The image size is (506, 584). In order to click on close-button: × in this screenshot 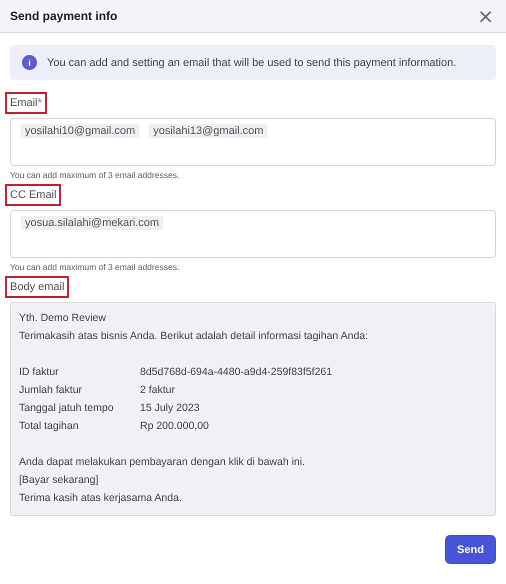, I will do `click(485, 16)`.